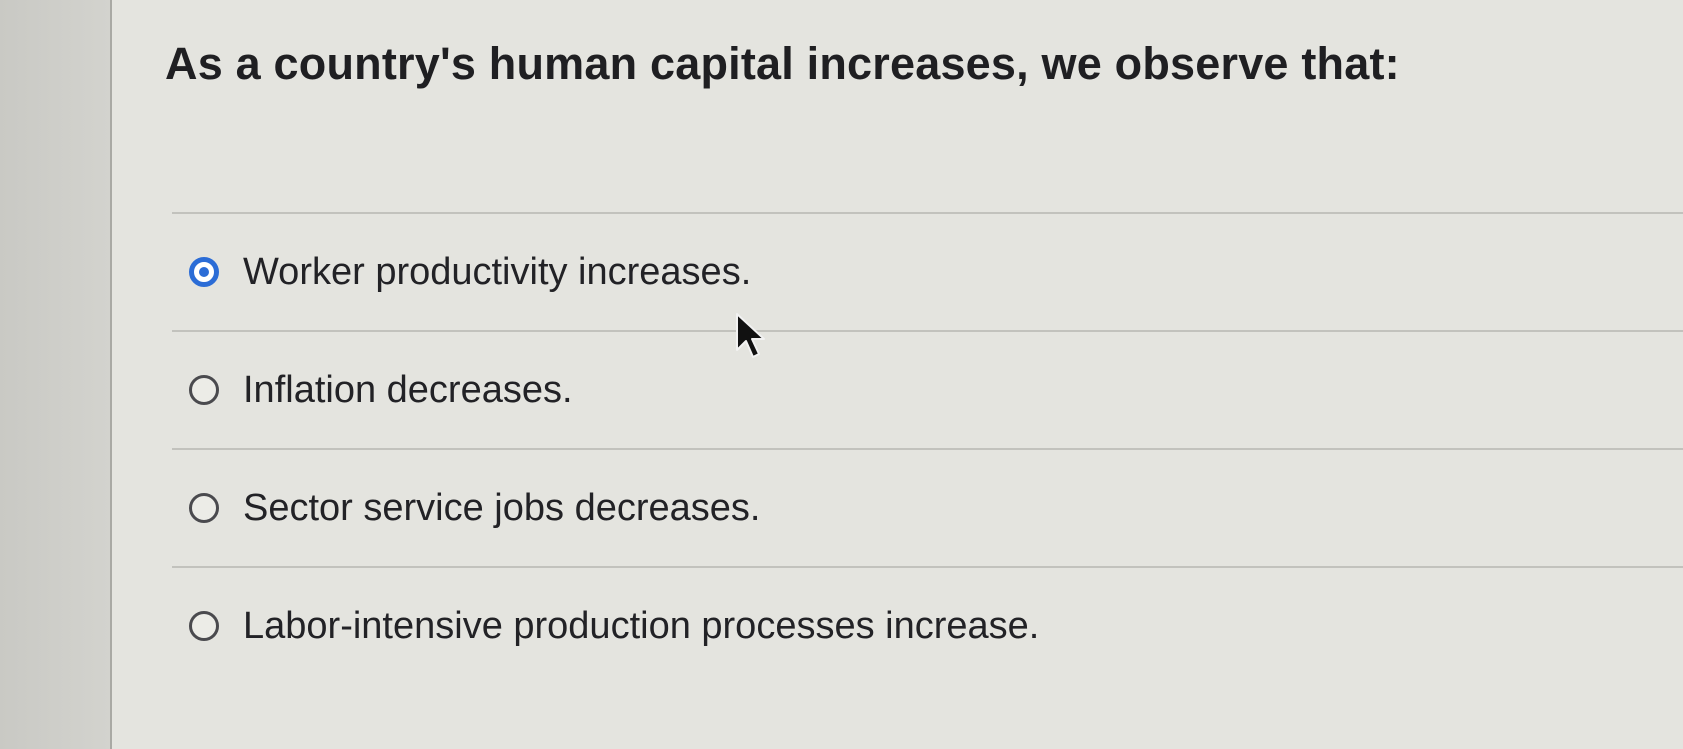 The width and height of the screenshot is (1683, 749). Describe the element at coordinates (927, 272) in the screenshot. I see `option-worker-productivity: Worker productivity increases.` at that location.